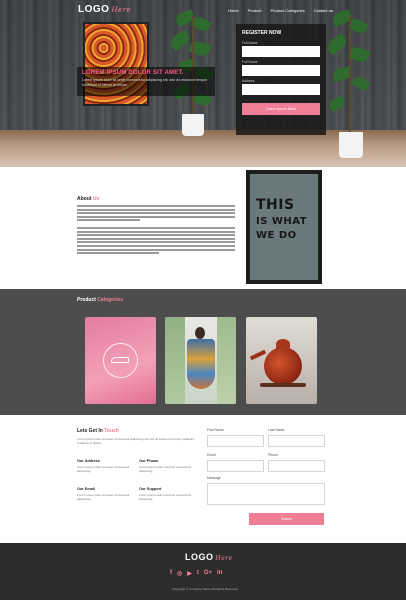 This screenshot has height=600, width=406. What do you see at coordinates (296, 466) in the screenshot?
I see `phone-field` at bounding box center [296, 466].